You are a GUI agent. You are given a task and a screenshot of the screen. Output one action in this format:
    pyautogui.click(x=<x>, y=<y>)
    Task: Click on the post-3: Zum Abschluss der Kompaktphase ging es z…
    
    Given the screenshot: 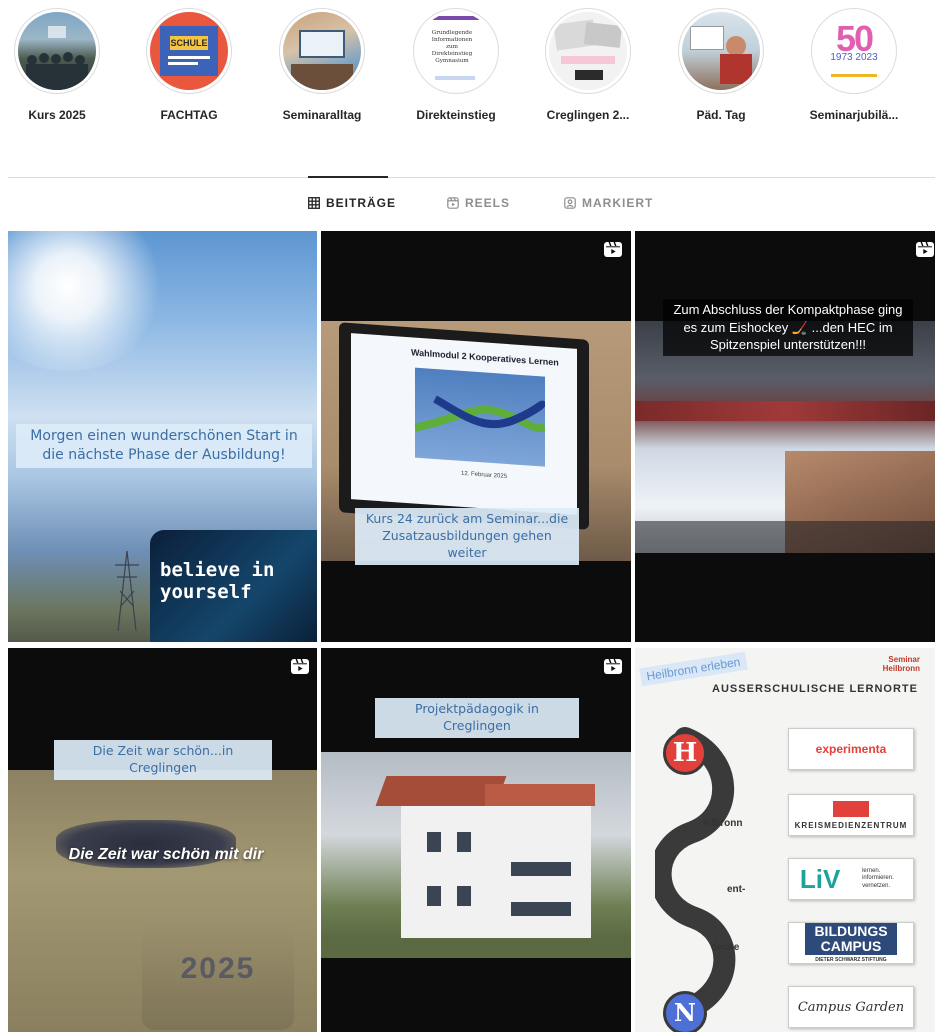 What is the action you would take?
    pyautogui.click(x=785, y=436)
    